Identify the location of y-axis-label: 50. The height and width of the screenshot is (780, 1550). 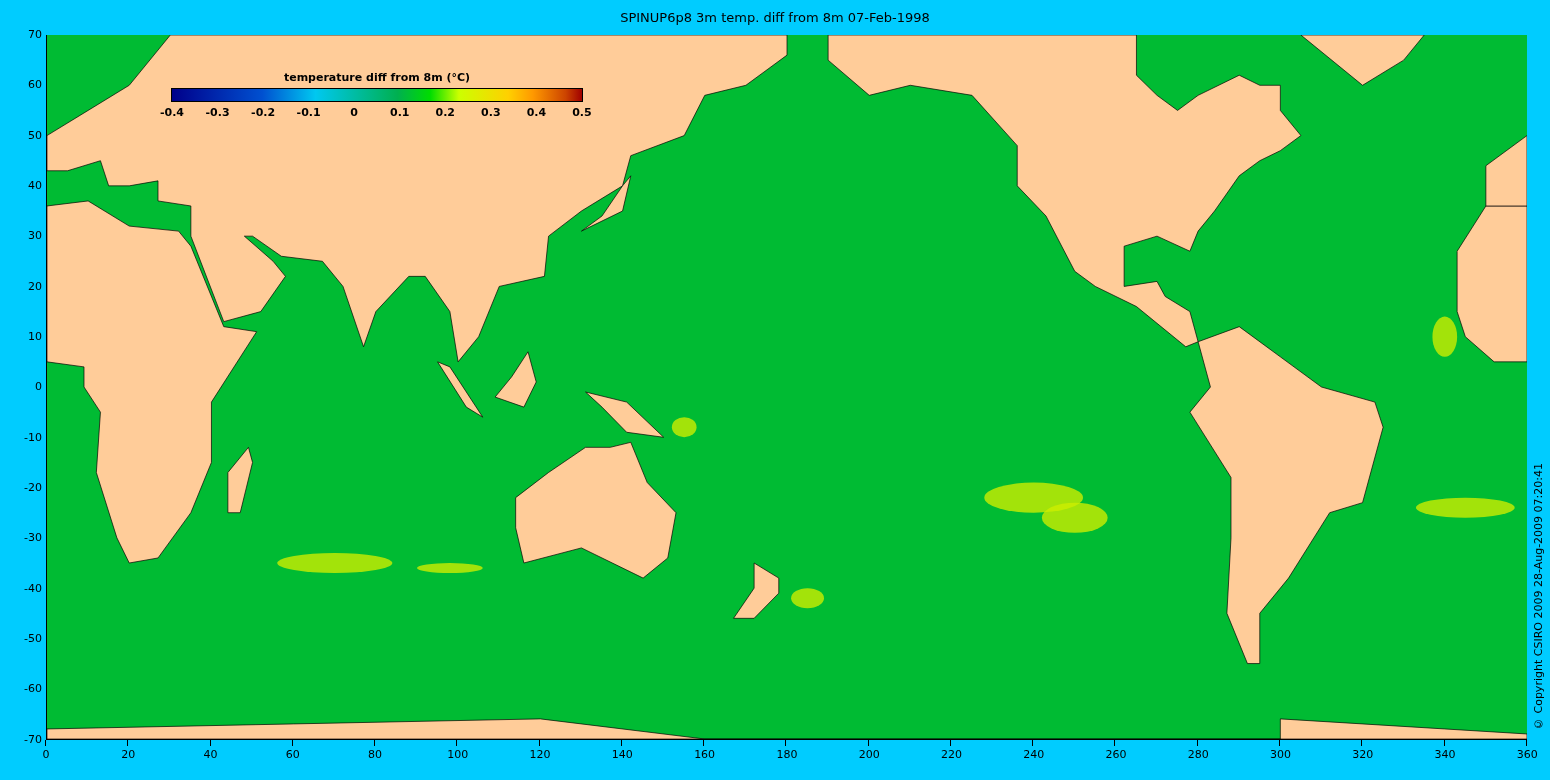
(35, 135).